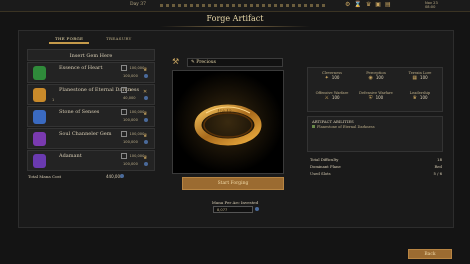 This screenshot has width=470, height=264. I want to click on close-icon: ✕, so click(145, 92).